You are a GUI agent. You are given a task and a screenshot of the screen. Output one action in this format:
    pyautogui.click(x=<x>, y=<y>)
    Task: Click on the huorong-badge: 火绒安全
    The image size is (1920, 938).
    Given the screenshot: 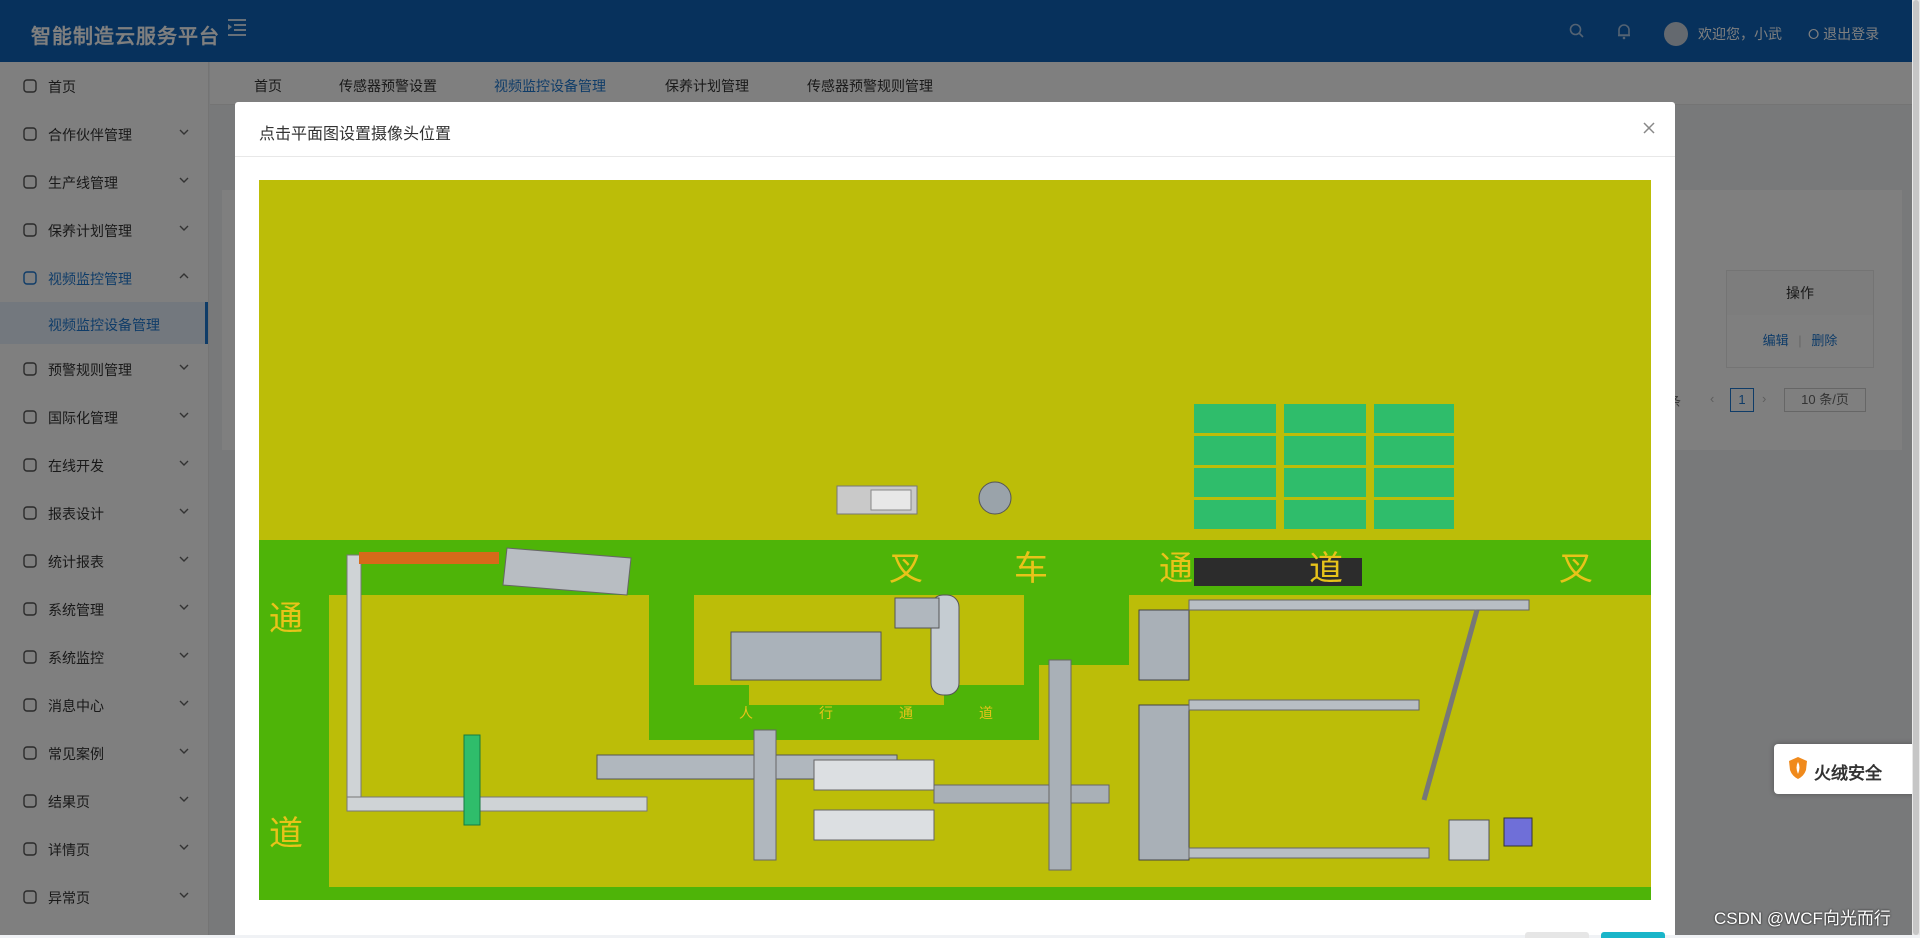 What is the action you would take?
    pyautogui.click(x=1847, y=769)
    